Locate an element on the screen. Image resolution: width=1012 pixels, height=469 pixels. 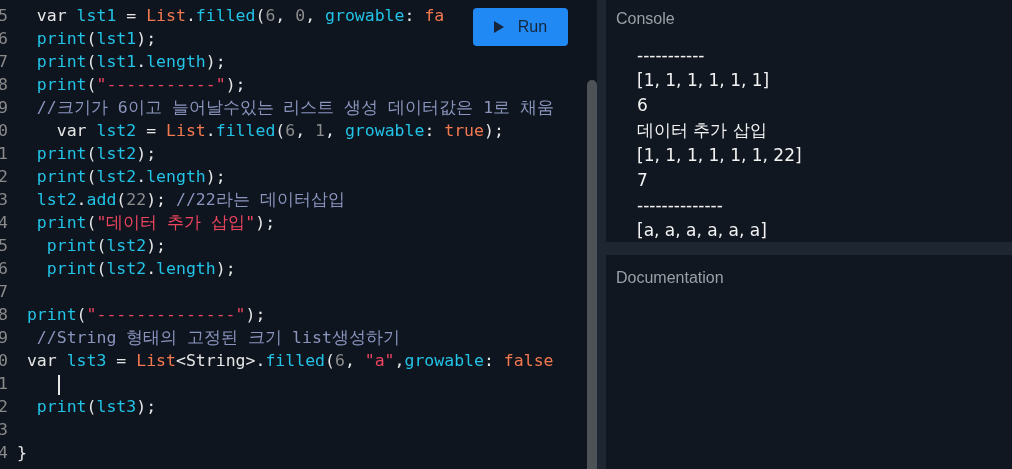
code-line: print(lst1); is located at coordinates (96, 39).